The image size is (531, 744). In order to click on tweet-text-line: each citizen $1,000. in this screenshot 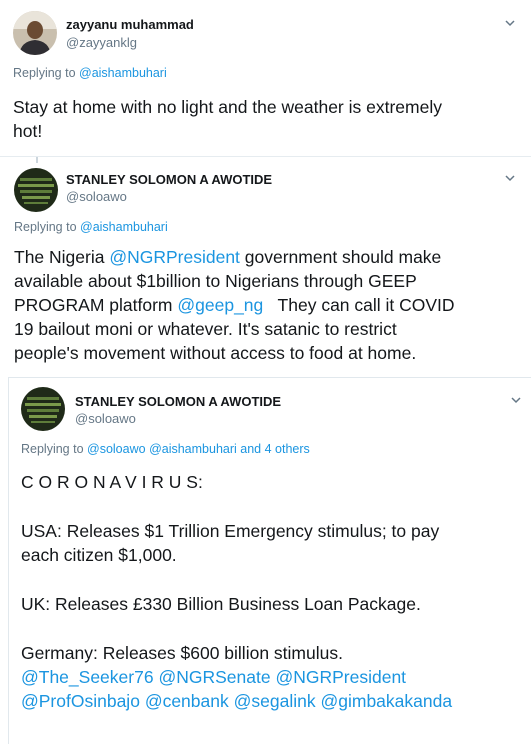, I will do `click(99, 555)`.